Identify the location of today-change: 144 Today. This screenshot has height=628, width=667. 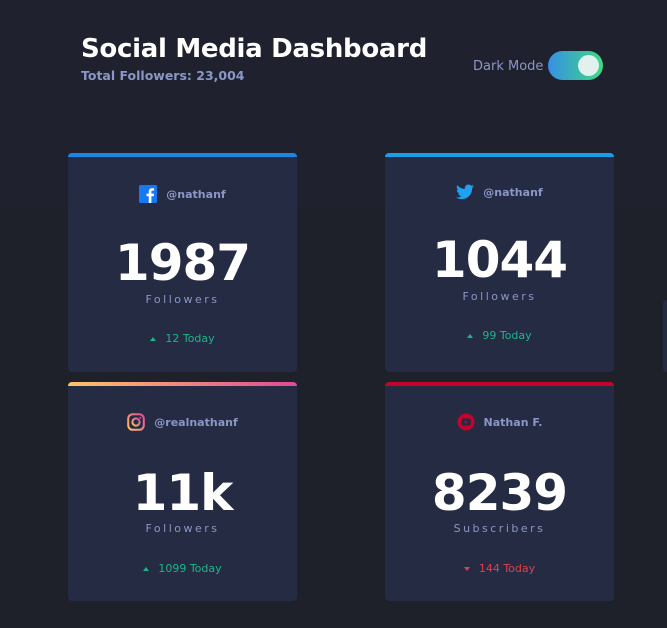
(499, 568).